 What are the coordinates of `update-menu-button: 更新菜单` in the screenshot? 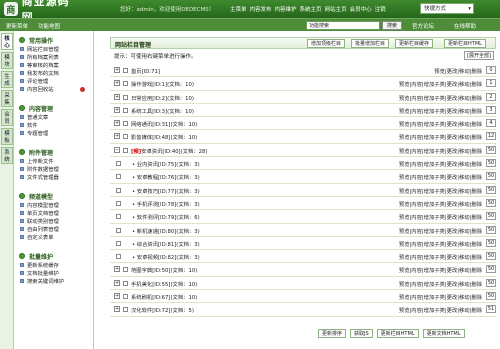 It's located at (17, 26).